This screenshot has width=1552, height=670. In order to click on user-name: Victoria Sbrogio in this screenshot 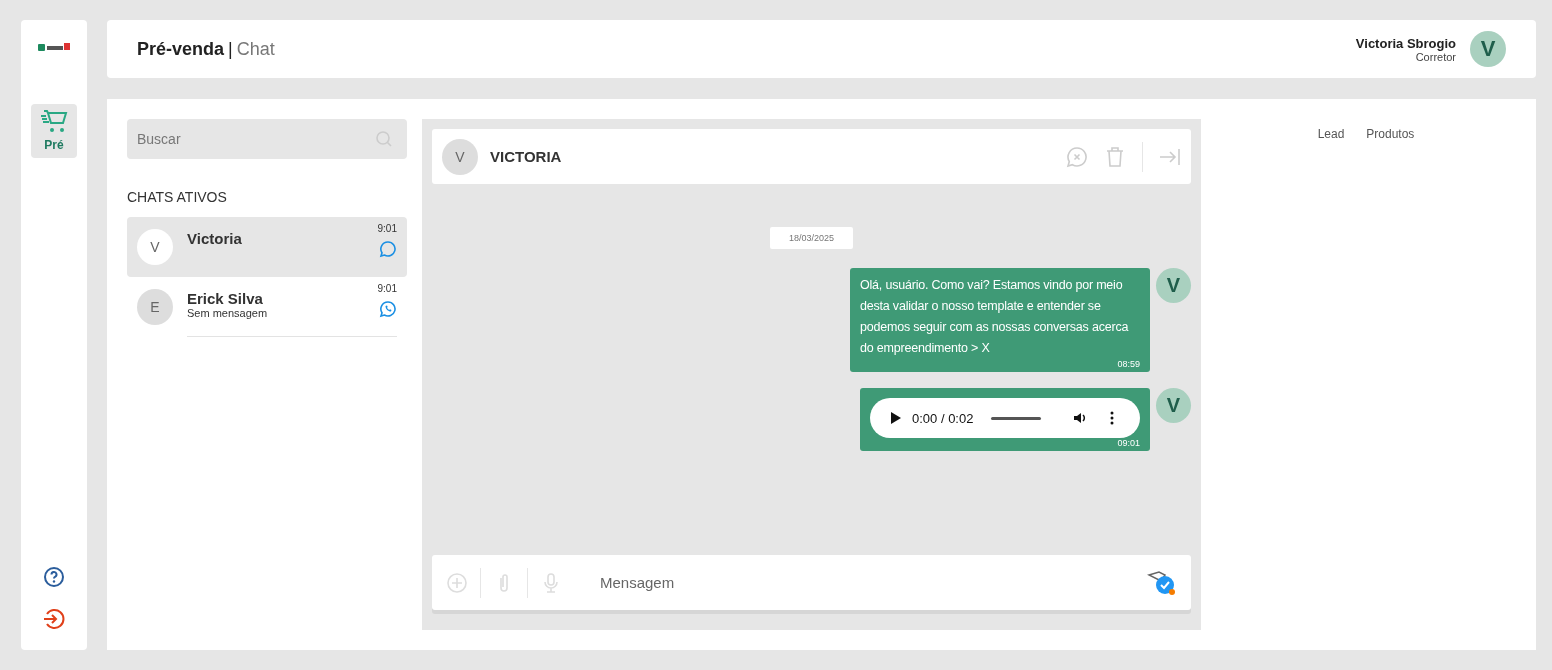, I will do `click(1405, 43)`.